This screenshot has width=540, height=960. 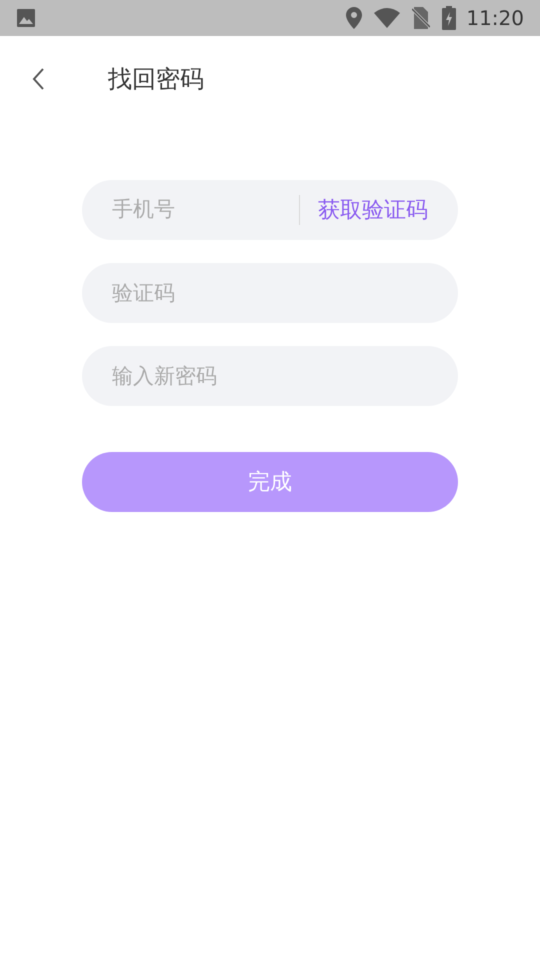 I want to click on image-icon, so click(x=26, y=18).